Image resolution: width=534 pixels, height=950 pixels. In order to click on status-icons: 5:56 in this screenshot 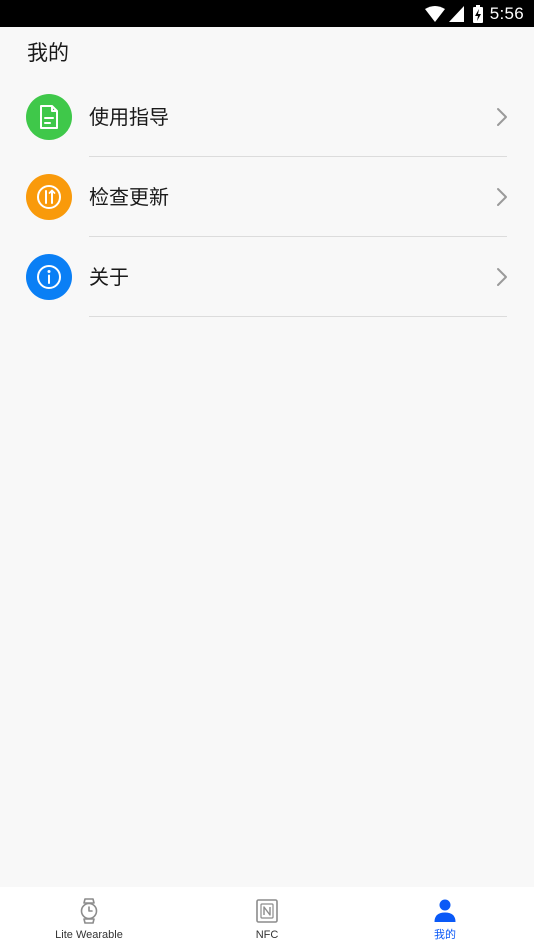, I will do `click(474, 13)`.